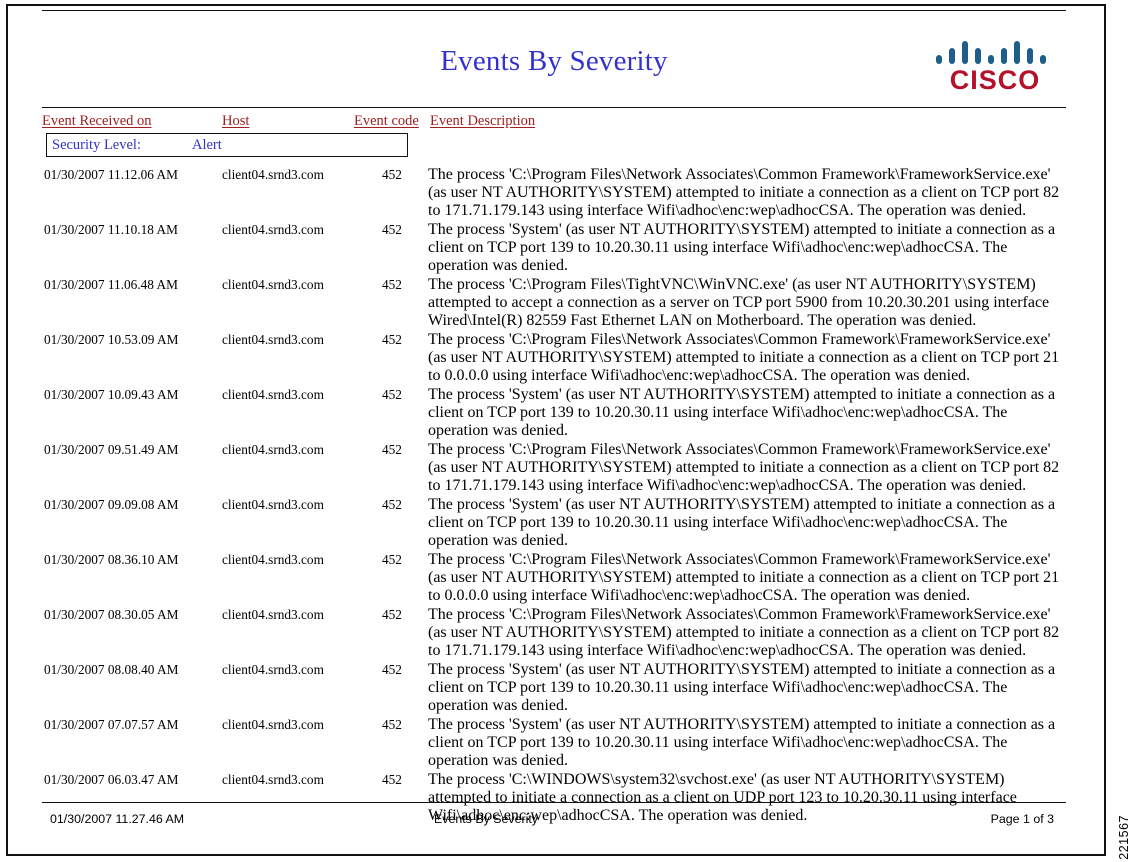 Image resolution: width=1135 pixels, height=862 pixels. I want to click on cell-received-on: 01/30/2007 09.51.49 AM, so click(111, 449).